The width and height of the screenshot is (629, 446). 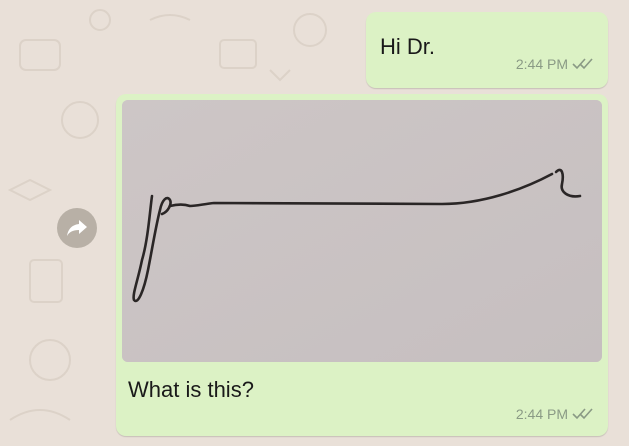 What do you see at coordinates (487, 50) in the screenshot?
I see `message-bubble-greeting: Hi Dr. 2:44 PM` at bounding box center [487, 50].